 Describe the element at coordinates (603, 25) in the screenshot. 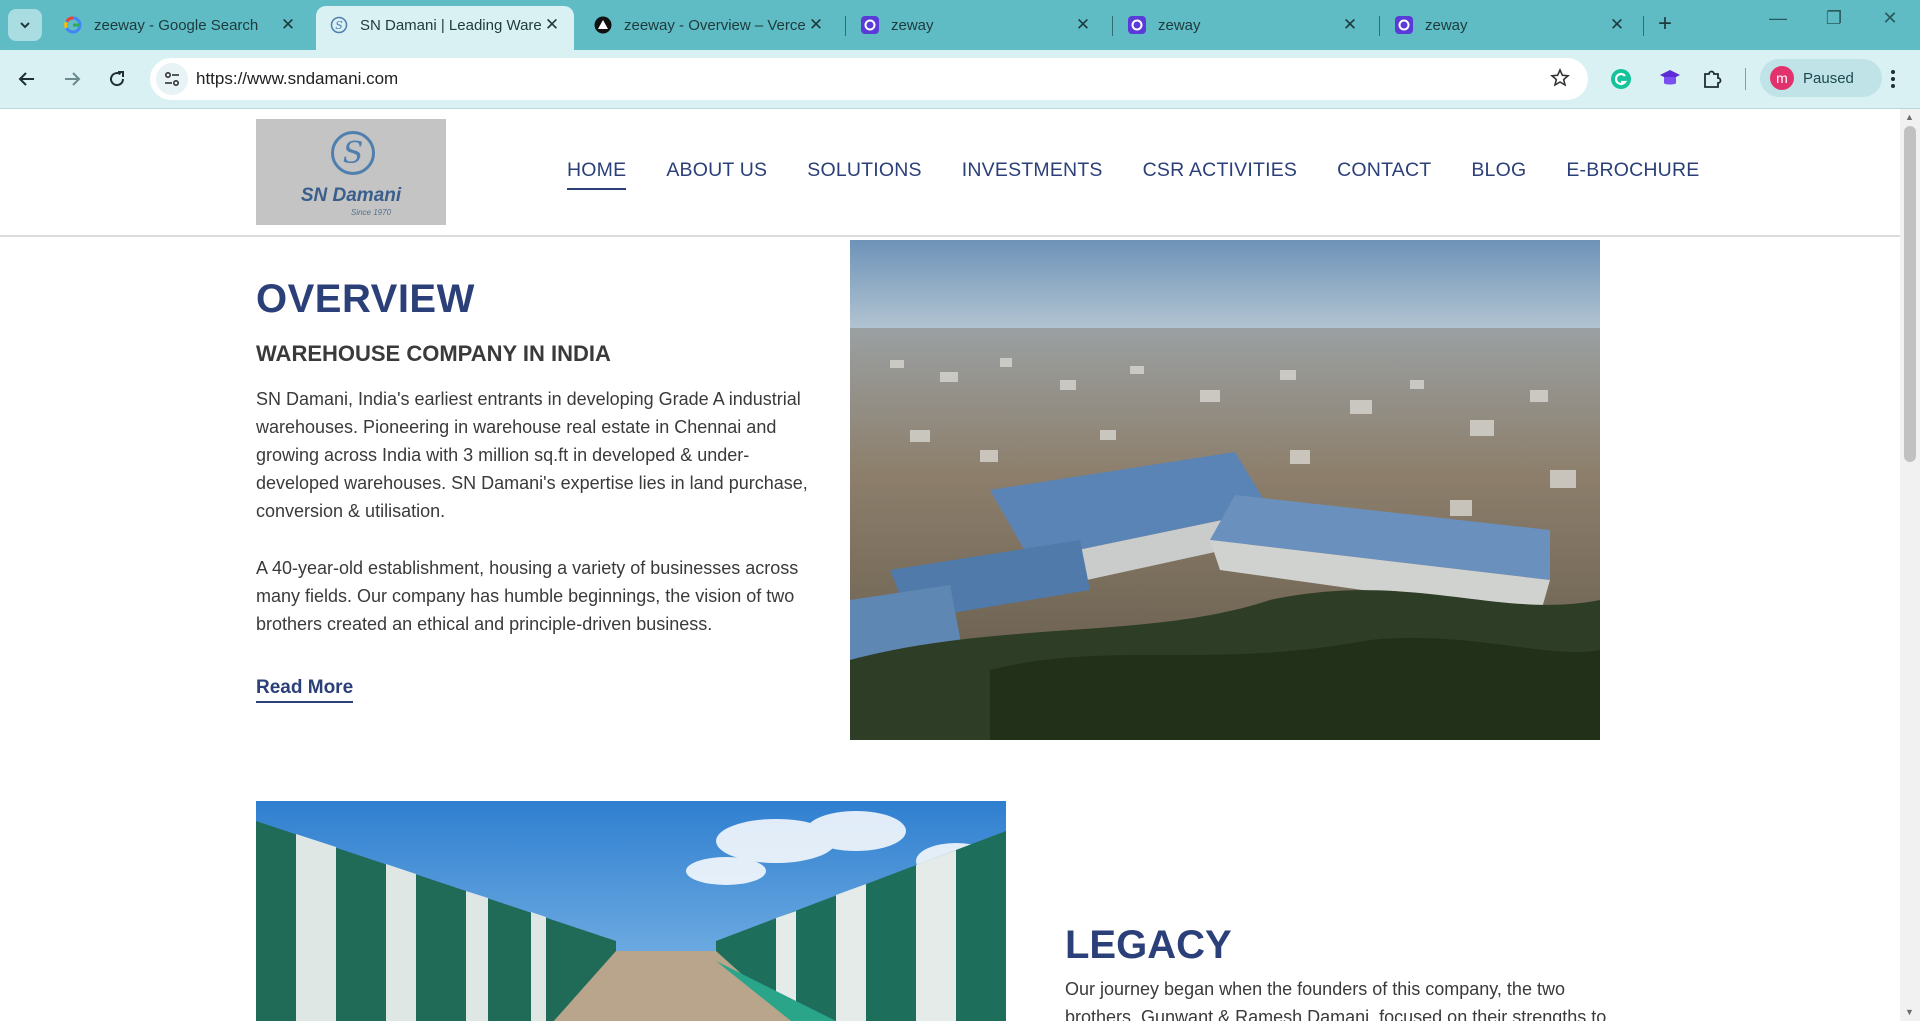

I see `vercel-icon` at that location.